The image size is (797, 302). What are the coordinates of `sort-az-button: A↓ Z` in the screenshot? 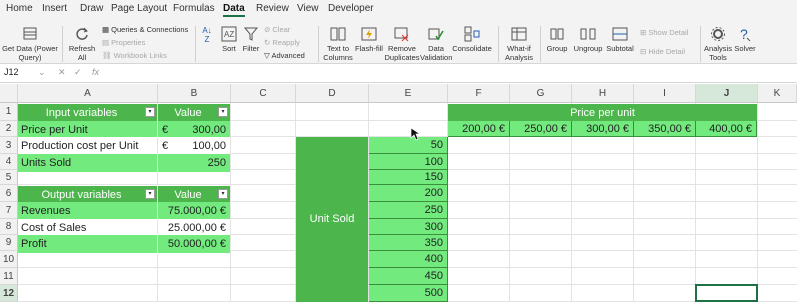 It's located at (207, 35).